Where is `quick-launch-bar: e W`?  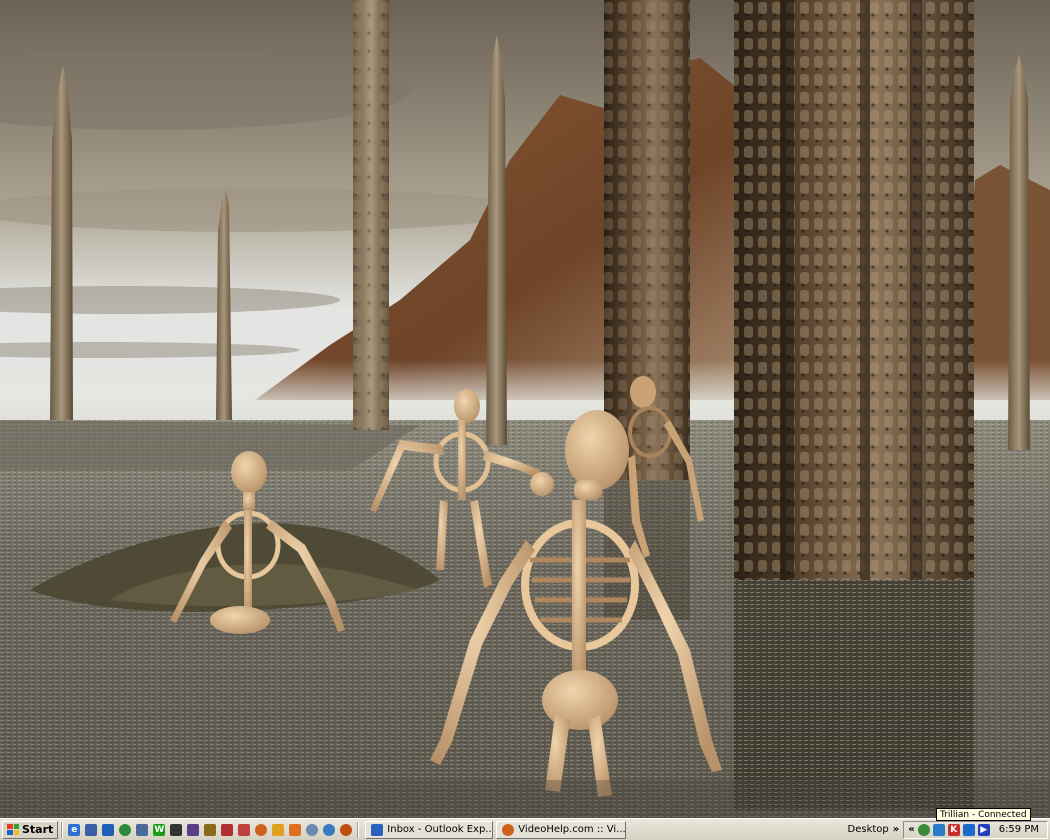
quick-launch-bar: e W is located at coordinates (210, 830).